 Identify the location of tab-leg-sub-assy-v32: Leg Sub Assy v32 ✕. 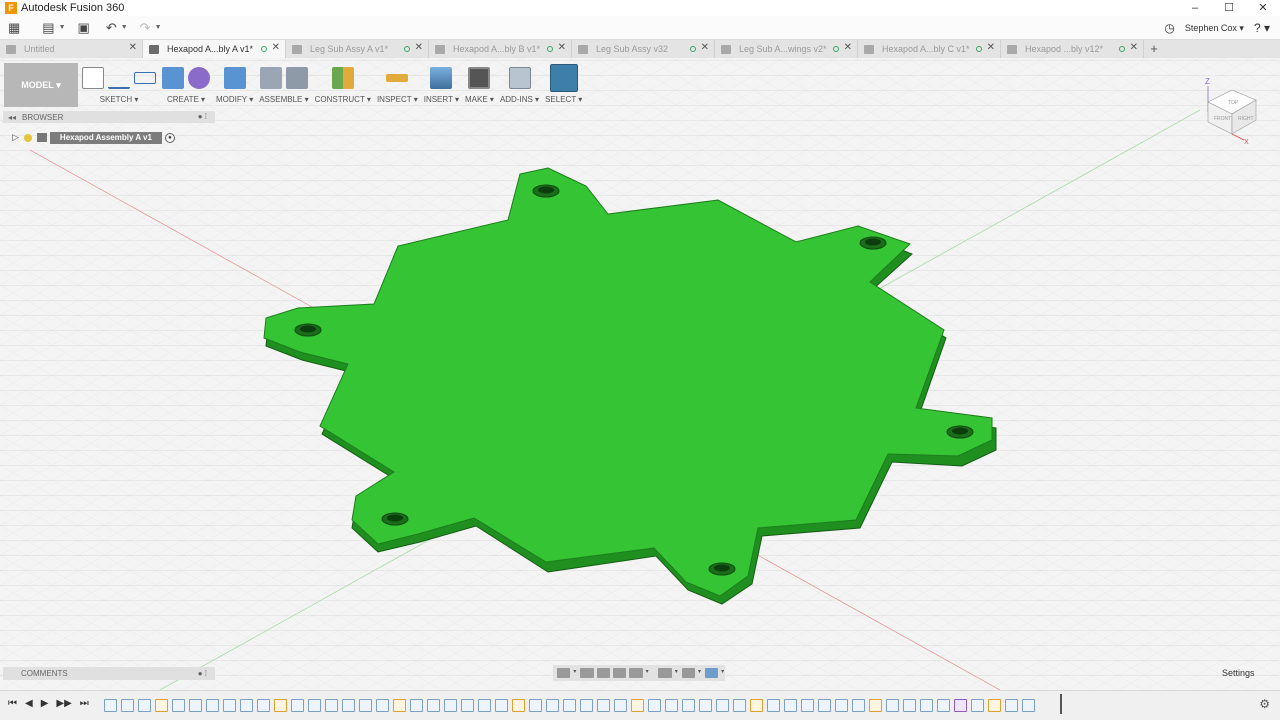
(643, 49).